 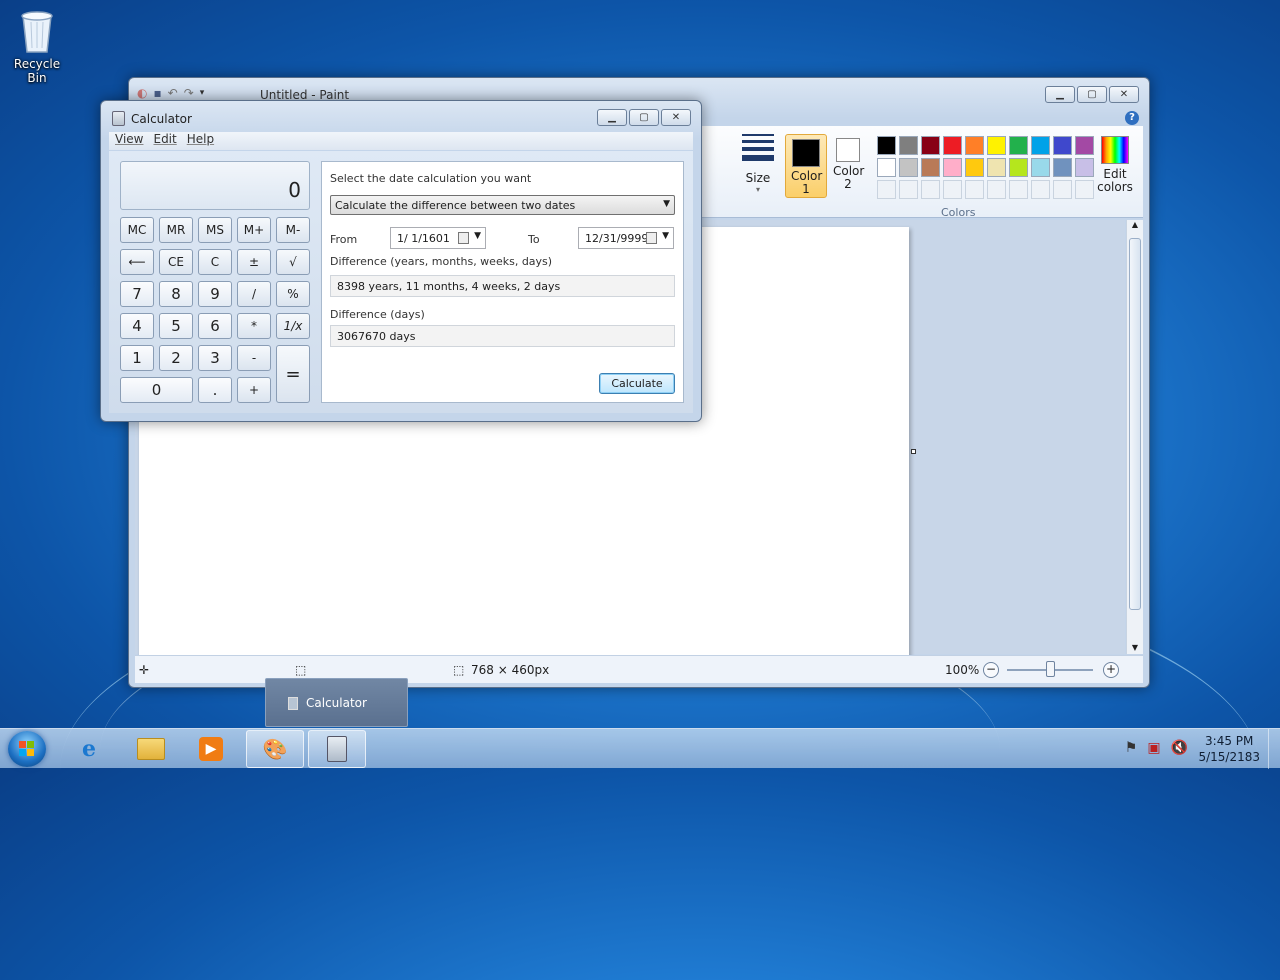 What do you see at coordinates (1060, 94) in the screenshot?
I see `minimize-button: ▁` at bounding box center [1060, 94].